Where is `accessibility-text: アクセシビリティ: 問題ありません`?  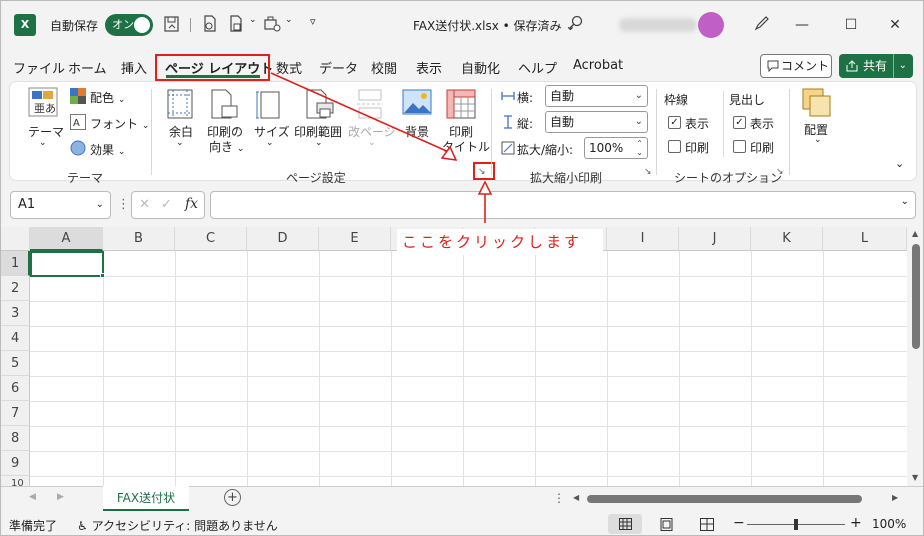 accessibility-text: アクセシビリティ: 問題ありません is located at coordinates (184, 526).